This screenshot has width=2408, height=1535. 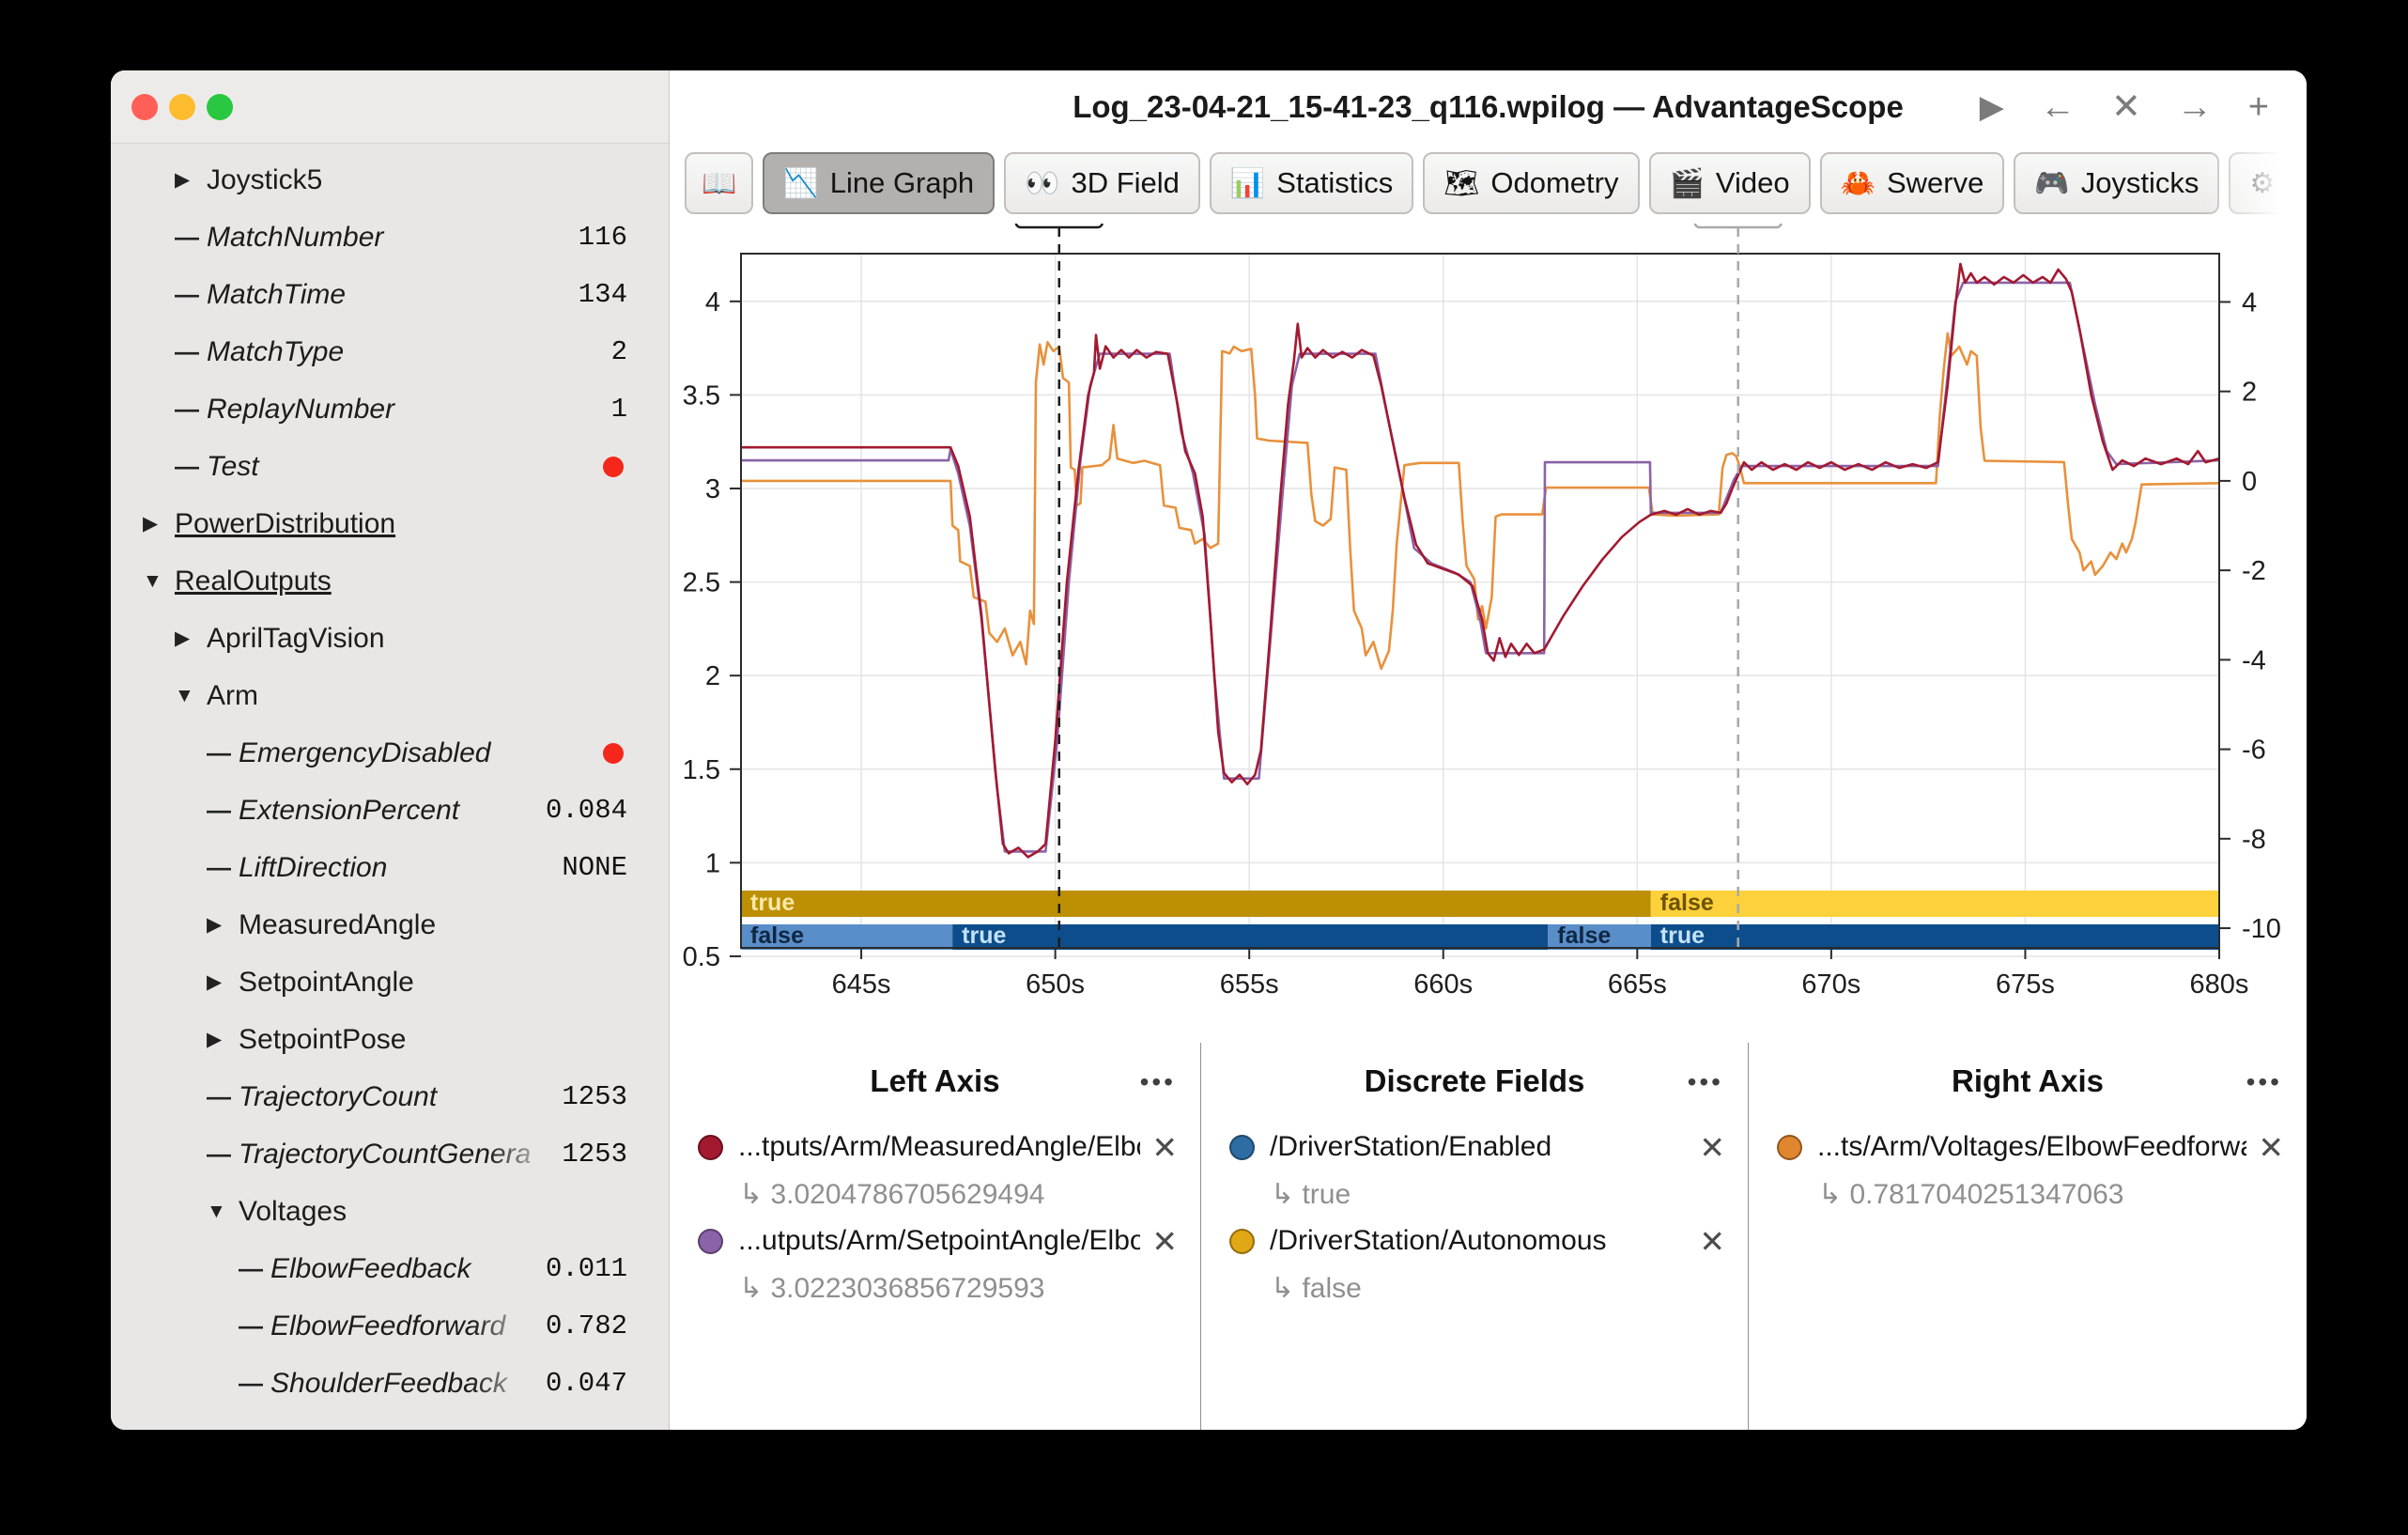 I want to click on tab-joysticks: 🎮 Joysticks, so click(x=2117, y=183).